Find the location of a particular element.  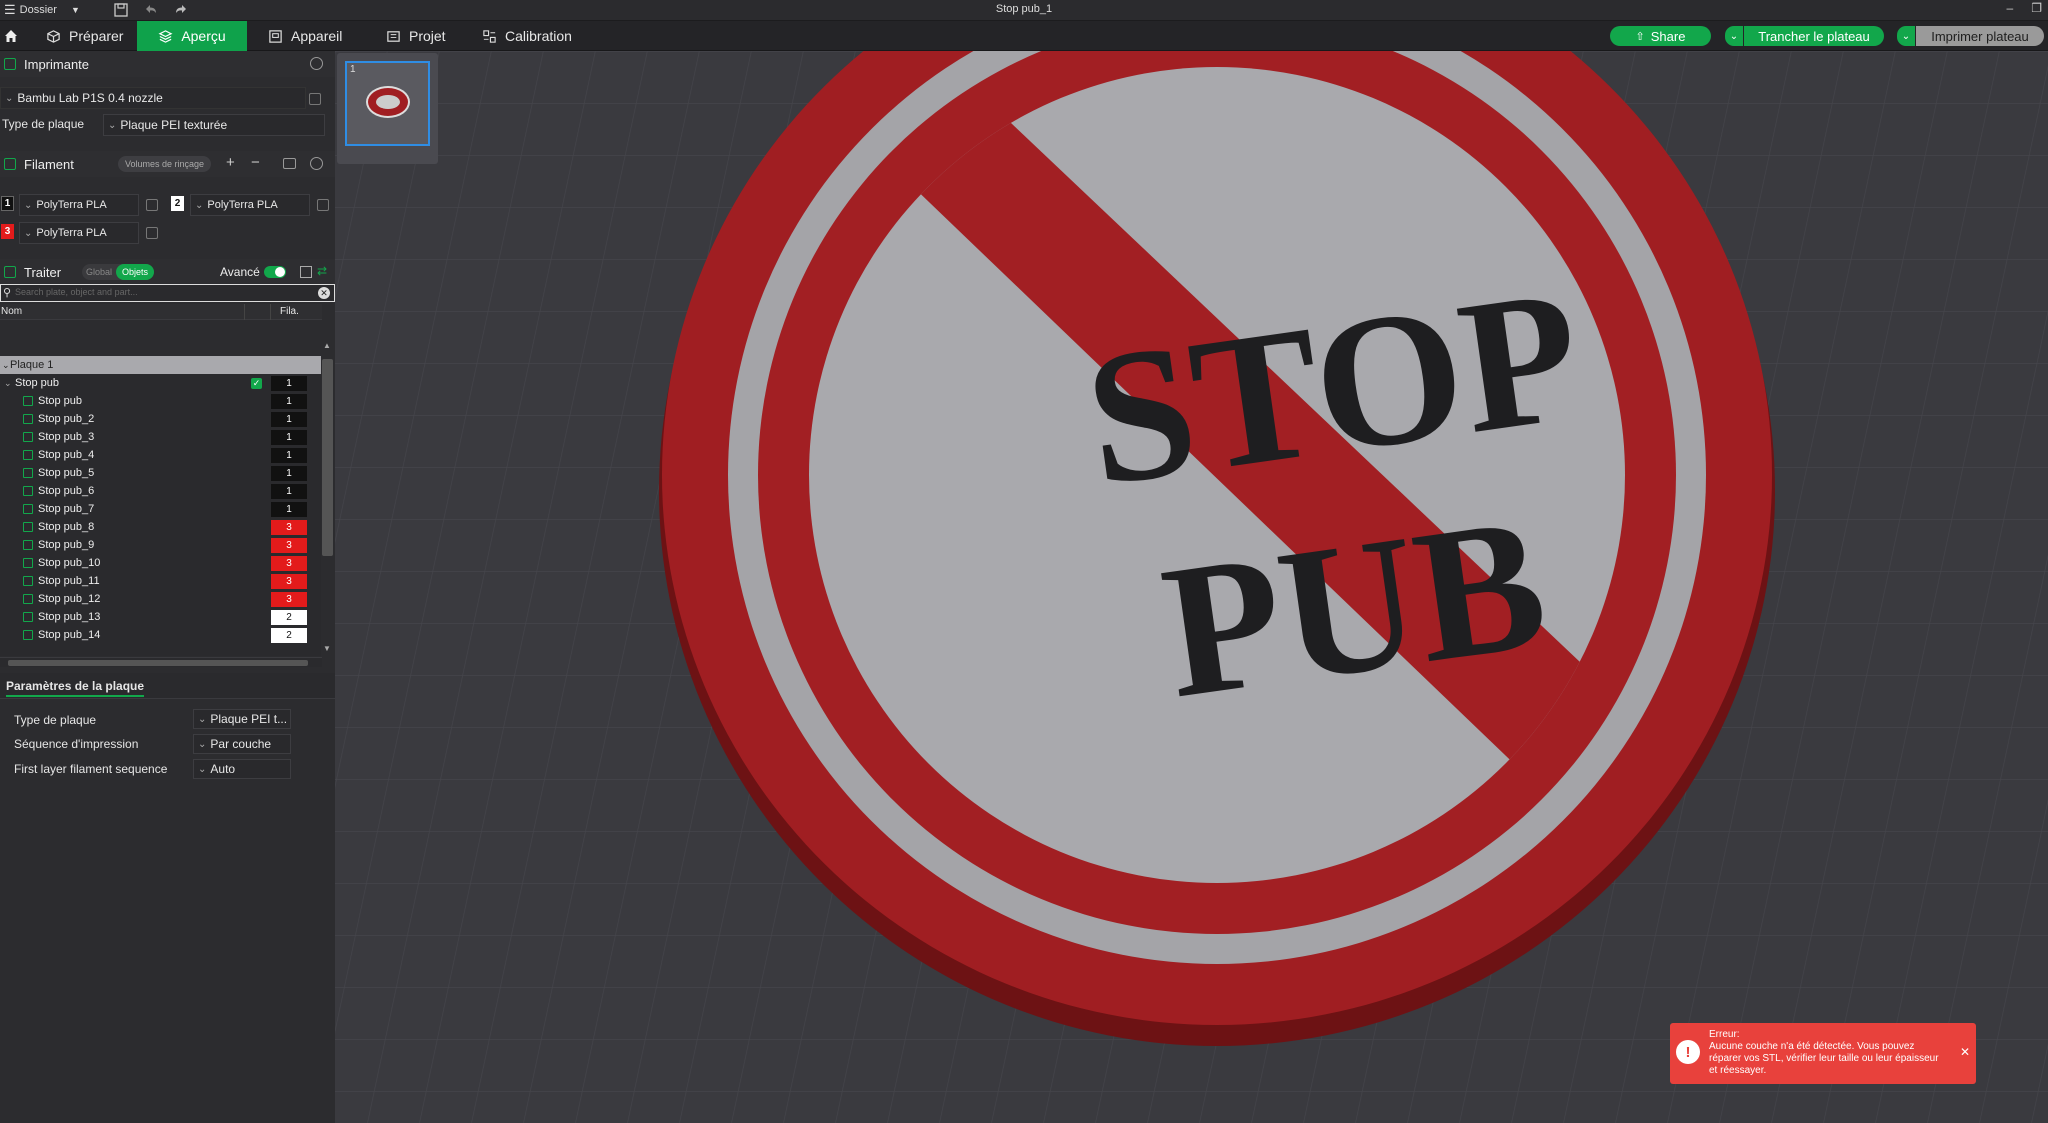

print-label: Imprimer plateau is located at coordinates (1980, 36).